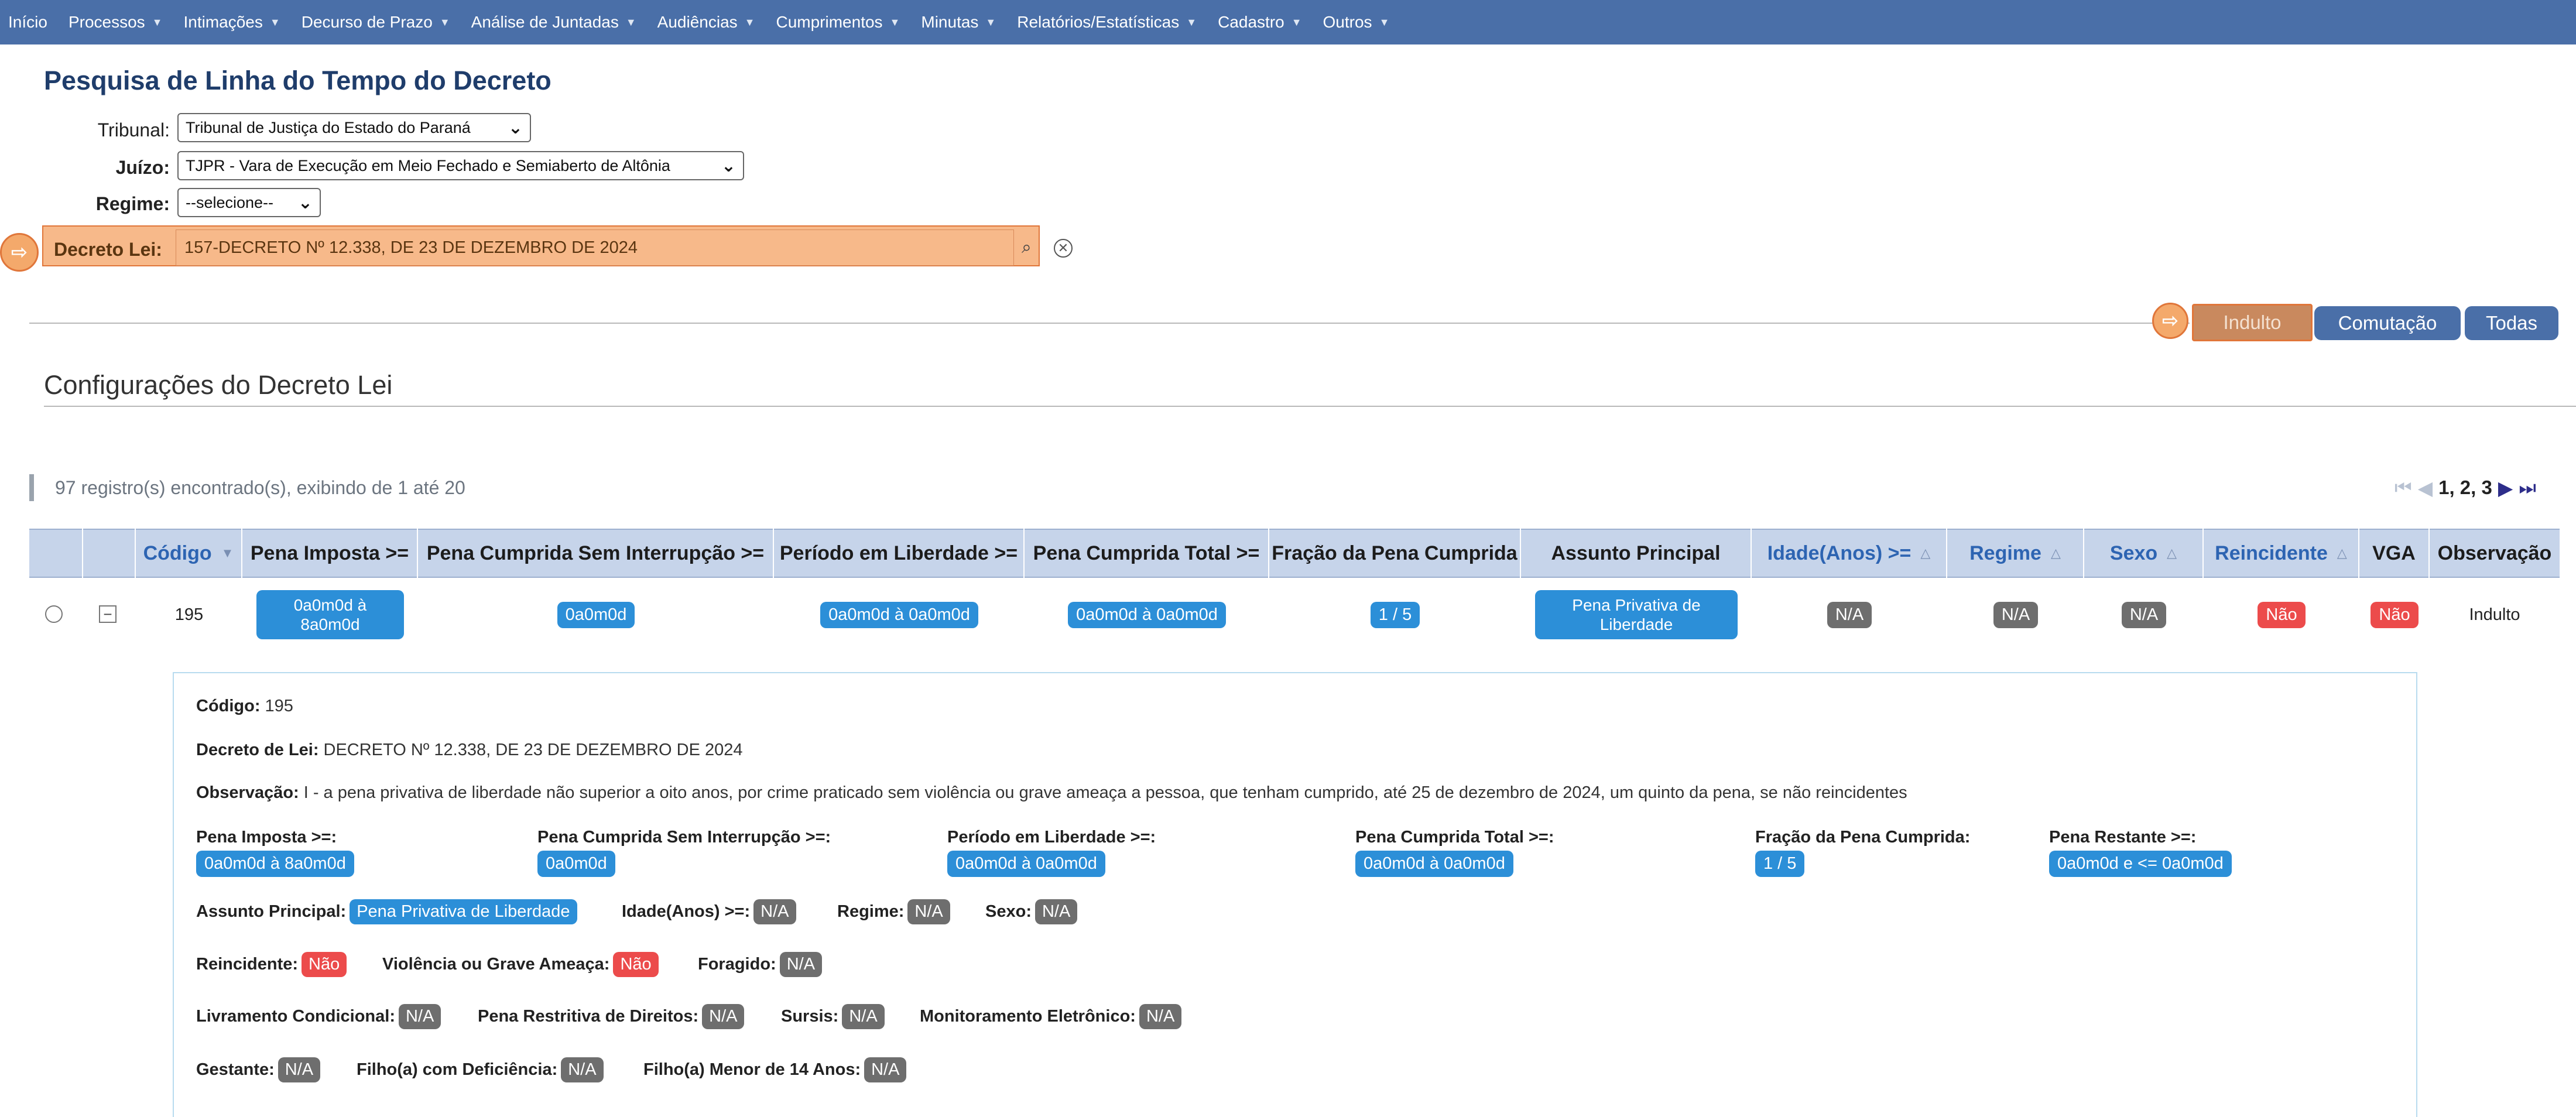 The height and width of the screenshot is (1117, 2576). What do you see at coordinates (328, 127) in the screenshot?
I see `tribunal-select-value: Tribunal de Justiça do Estado do Paraná` at bounding box center [328, 127].